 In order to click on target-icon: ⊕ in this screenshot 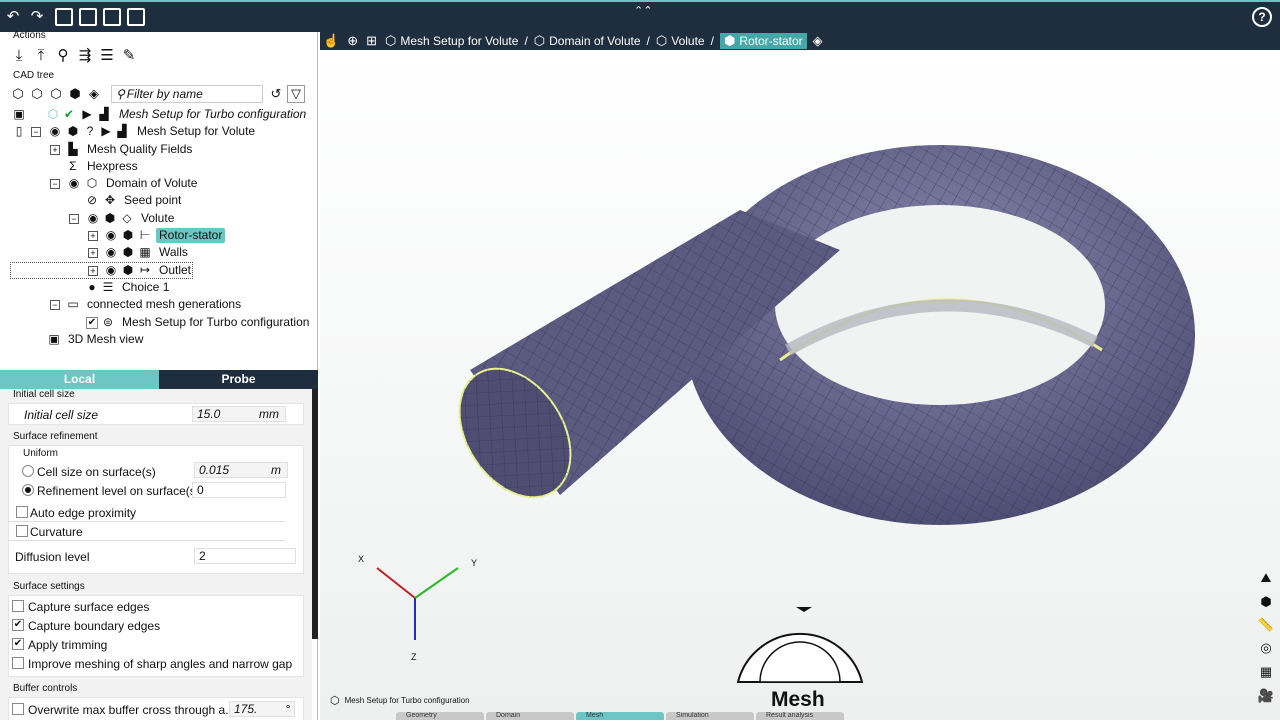, I will do `click(352, 41)`.